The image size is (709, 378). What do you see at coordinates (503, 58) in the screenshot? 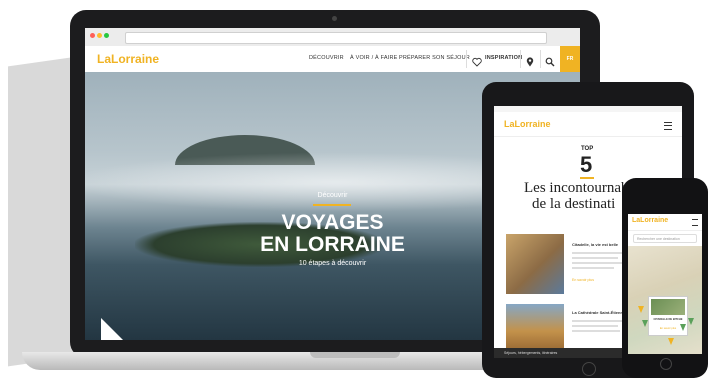
I see `nav-inspiration: INSPIRATION` at bounding box center [503, 58].